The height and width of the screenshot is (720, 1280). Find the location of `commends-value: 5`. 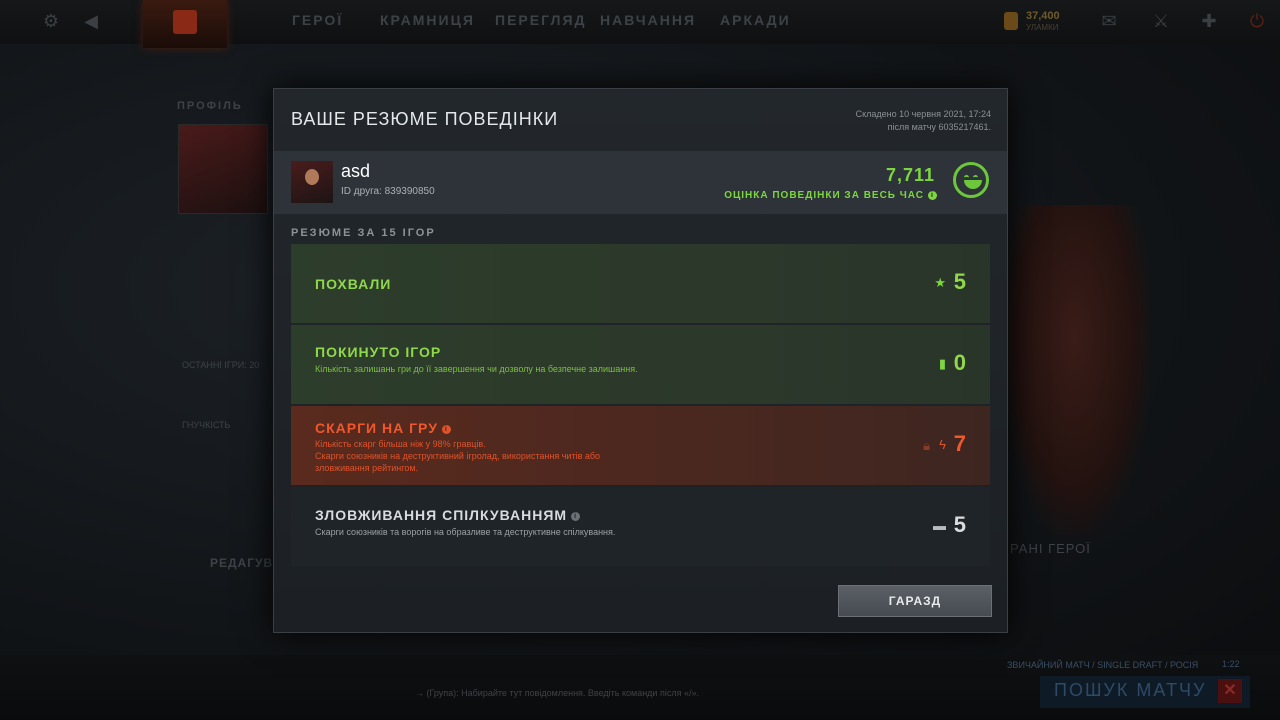

commends-value: 5 is located at coordinates (959, 281).